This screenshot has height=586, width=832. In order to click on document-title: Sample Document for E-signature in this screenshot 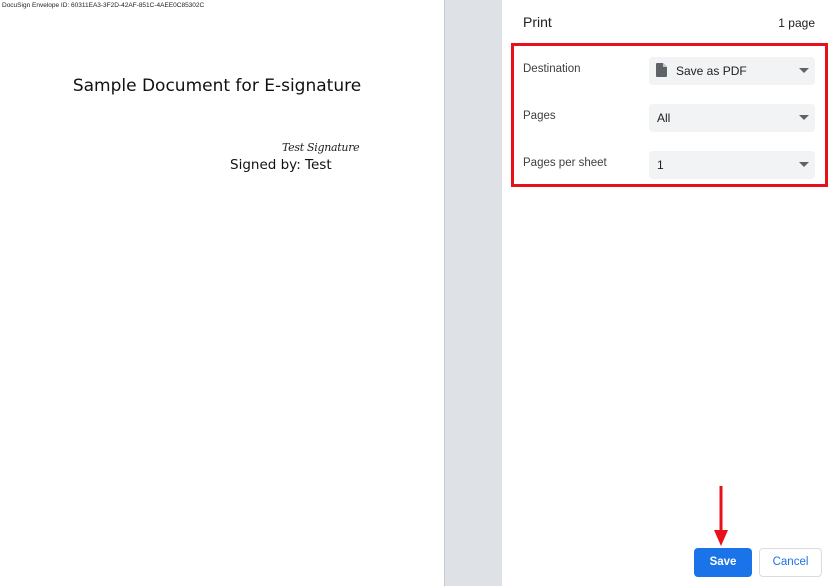, I will do `click(217, 86)`.